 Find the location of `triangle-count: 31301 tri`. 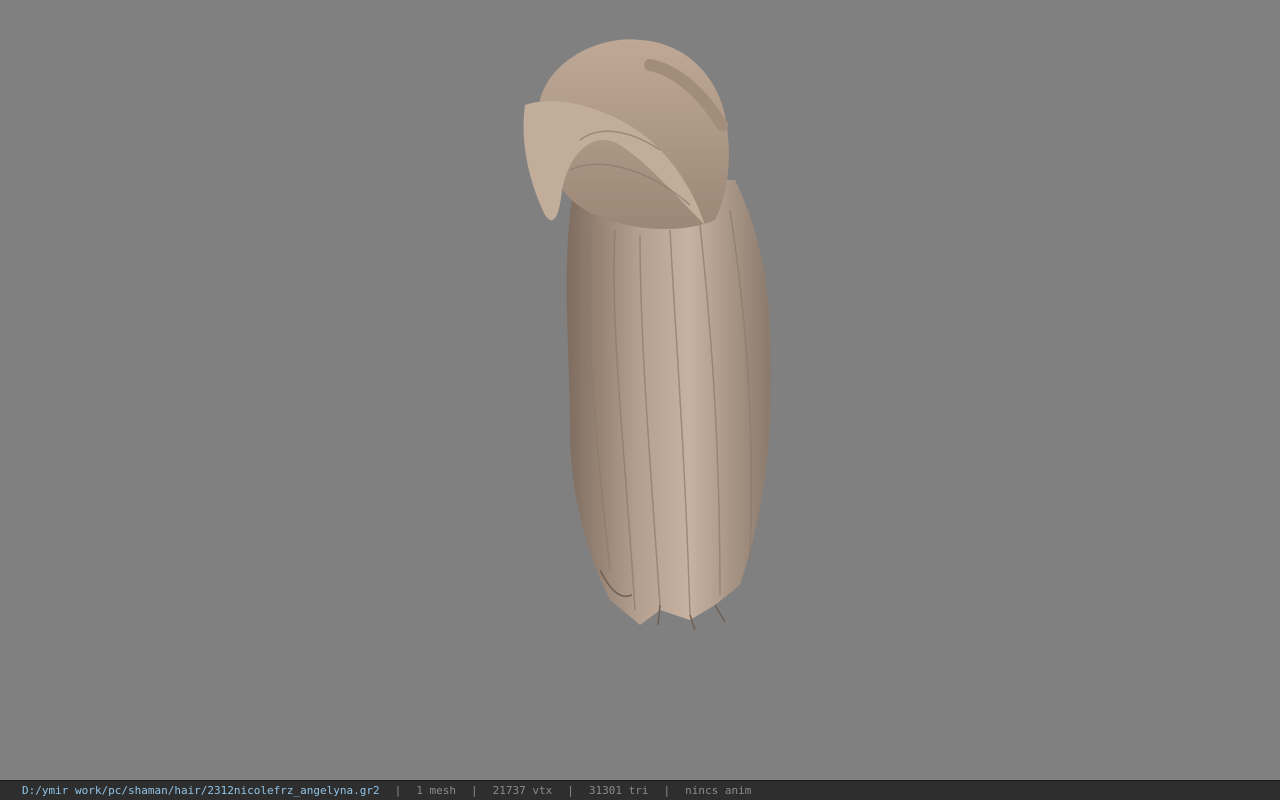

triangle-count: 31301 tri is located at coordinates (618, 790).